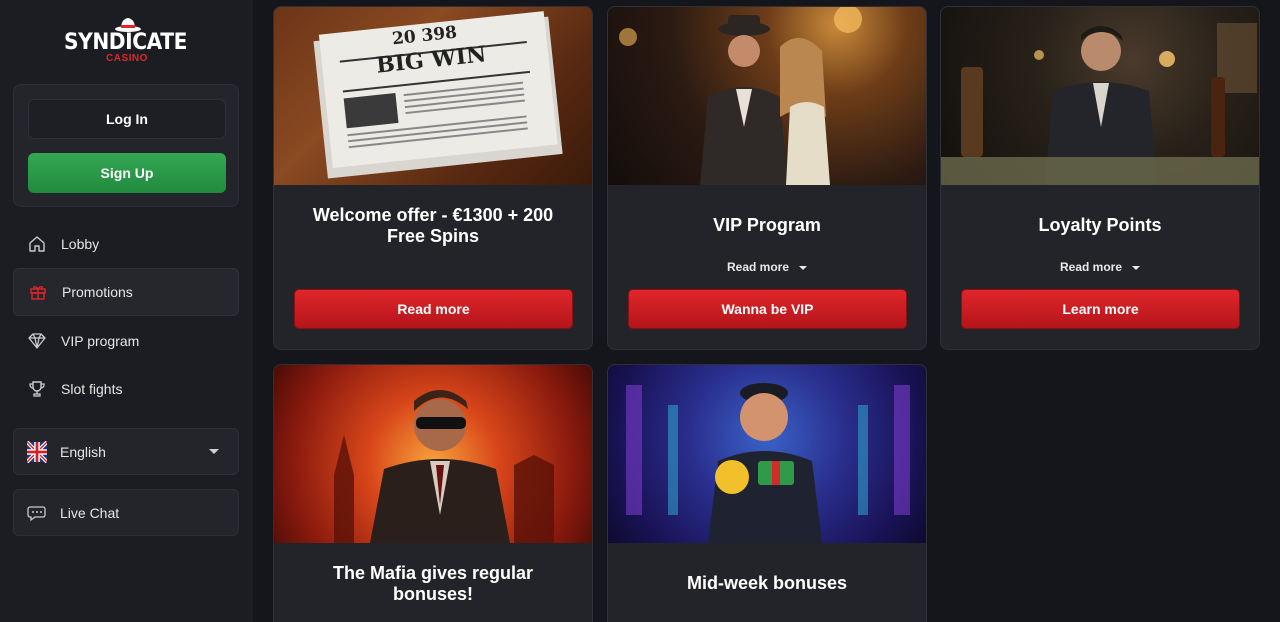 Image resolution: width=1280 pixels, height=622 pixels. Describe the element at coordinates (740, 96) in the screenshot. I see `vip-couple-illustration` at that location.